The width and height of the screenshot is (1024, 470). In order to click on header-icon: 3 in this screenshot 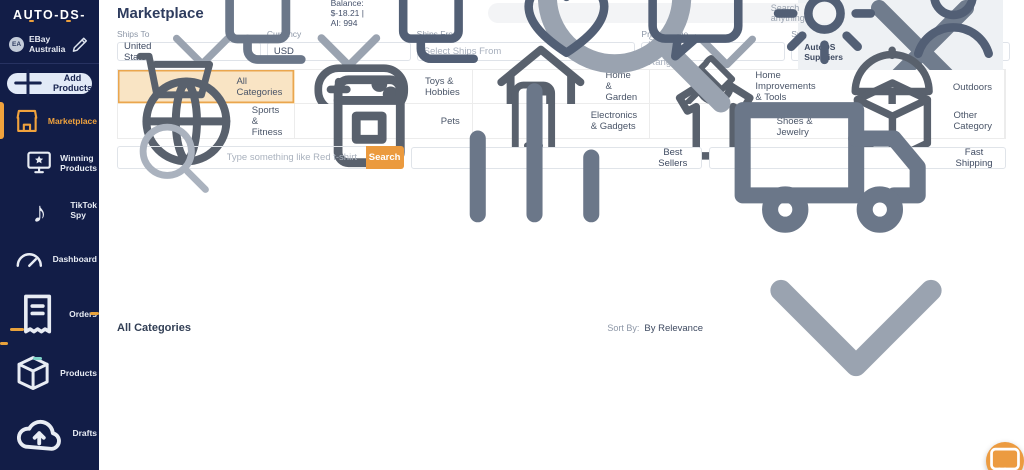, I will do `click(695, 36)`.